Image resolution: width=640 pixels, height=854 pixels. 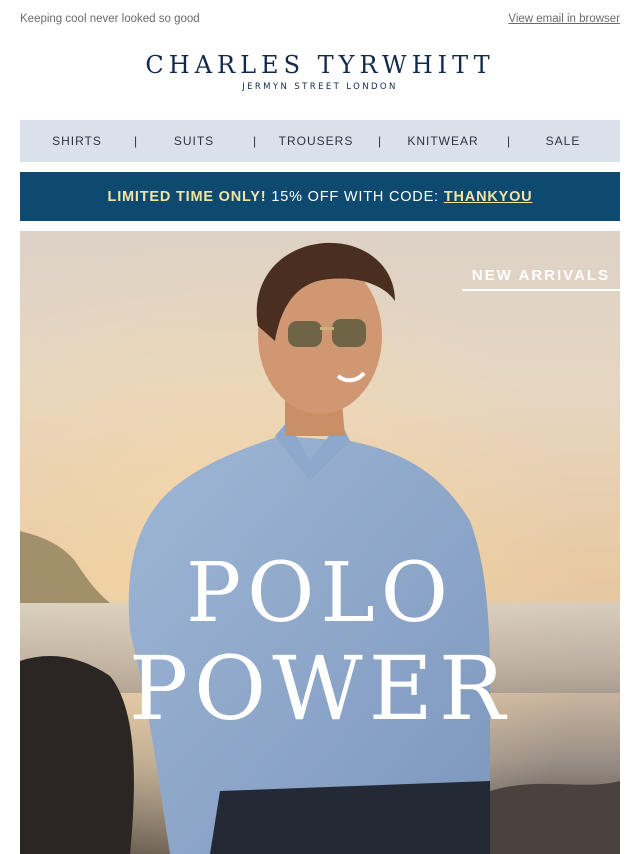 What do you see at coordinates (320, 87) in the screenshot?
I see `logo-tagline: JERMYN STREET LONDON` at bounding box center [320, 87].